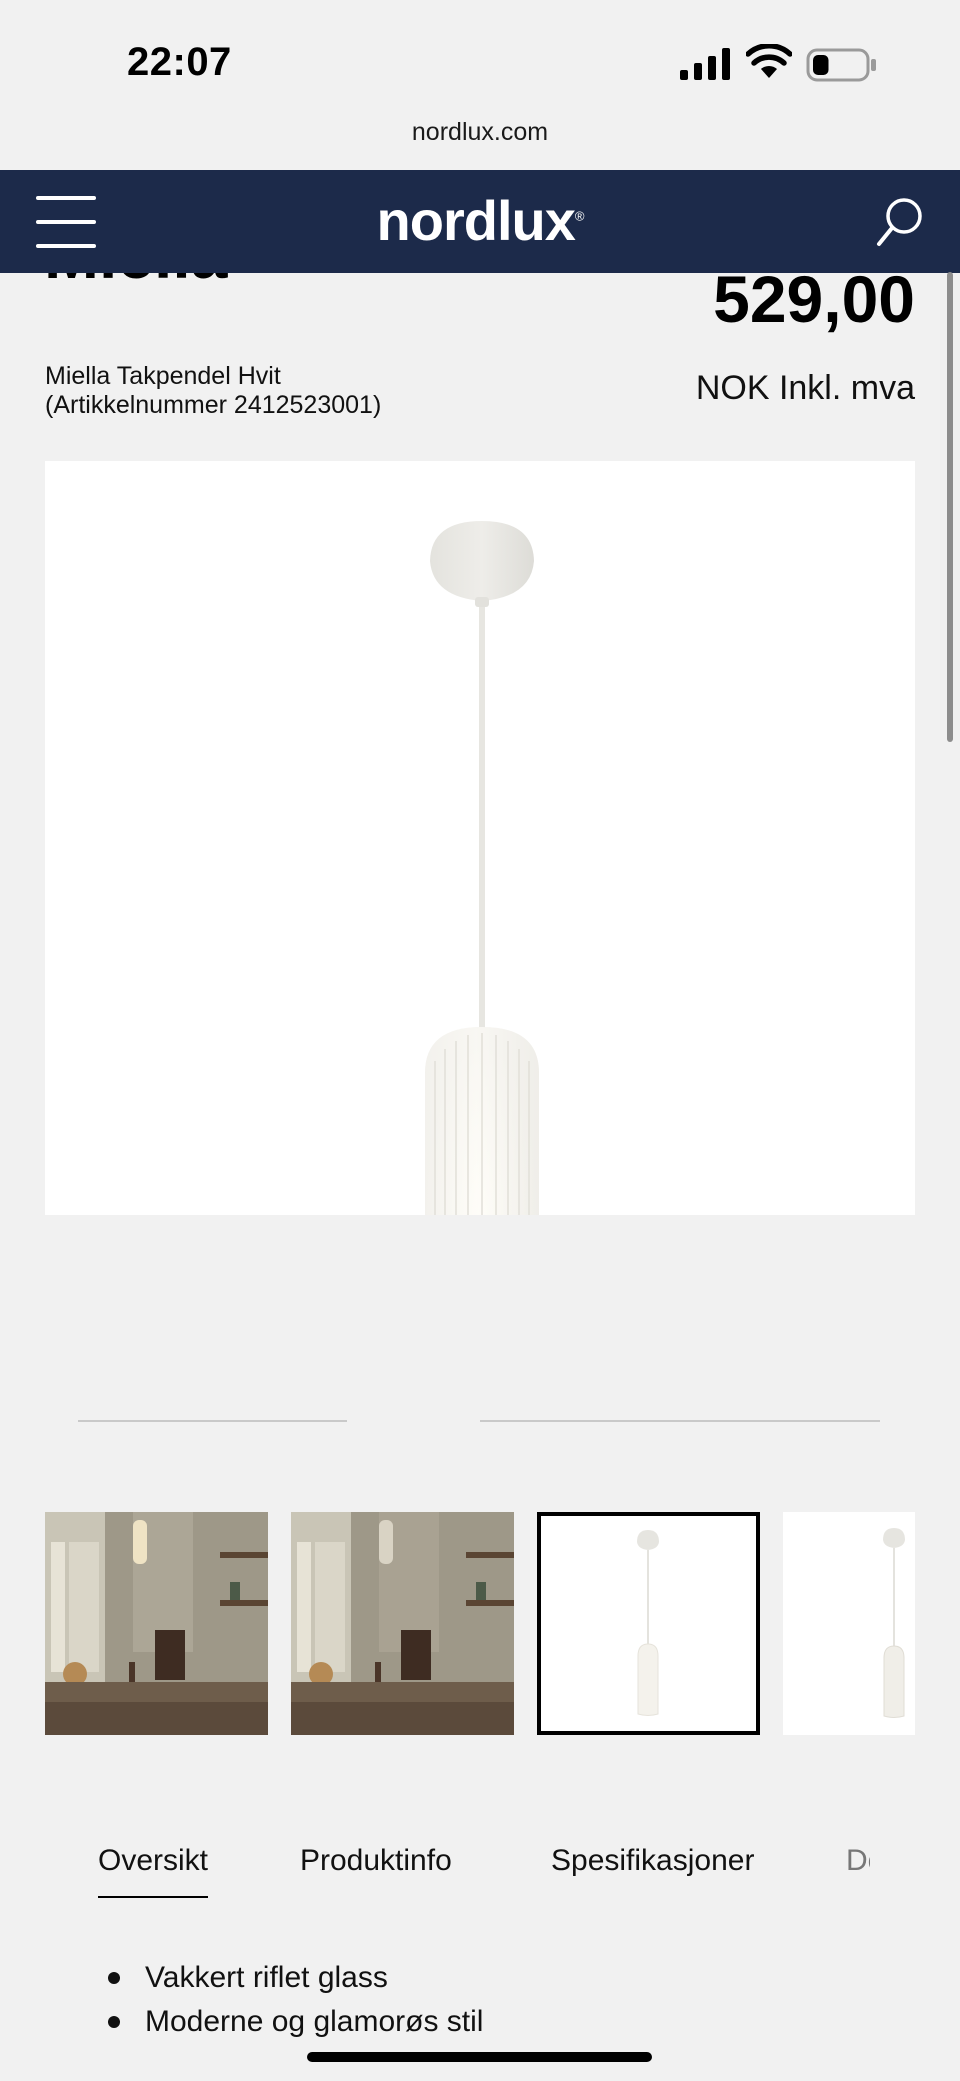 This screenshot has width=960, height=2081. What do you see at coordinates (805, 388) in the screenshot?
I see `price-currency: NOK Inkl. mva` at bounding box center [805, 388].